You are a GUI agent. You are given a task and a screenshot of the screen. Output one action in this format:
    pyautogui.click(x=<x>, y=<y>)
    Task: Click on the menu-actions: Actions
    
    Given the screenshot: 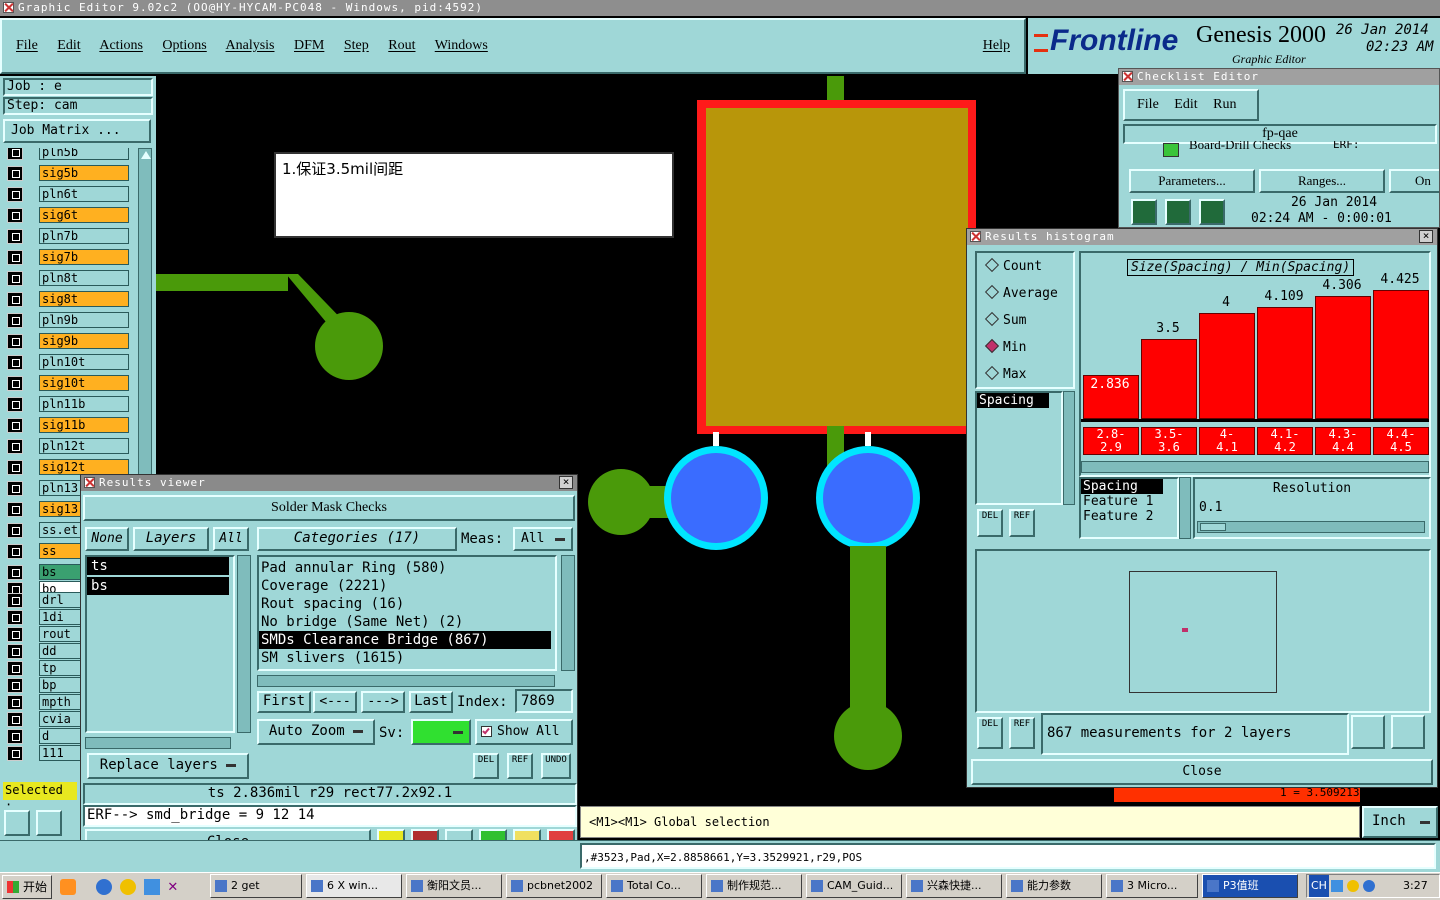 What is the action you would take?
    pyautogui.click(x=121, y=45)
    